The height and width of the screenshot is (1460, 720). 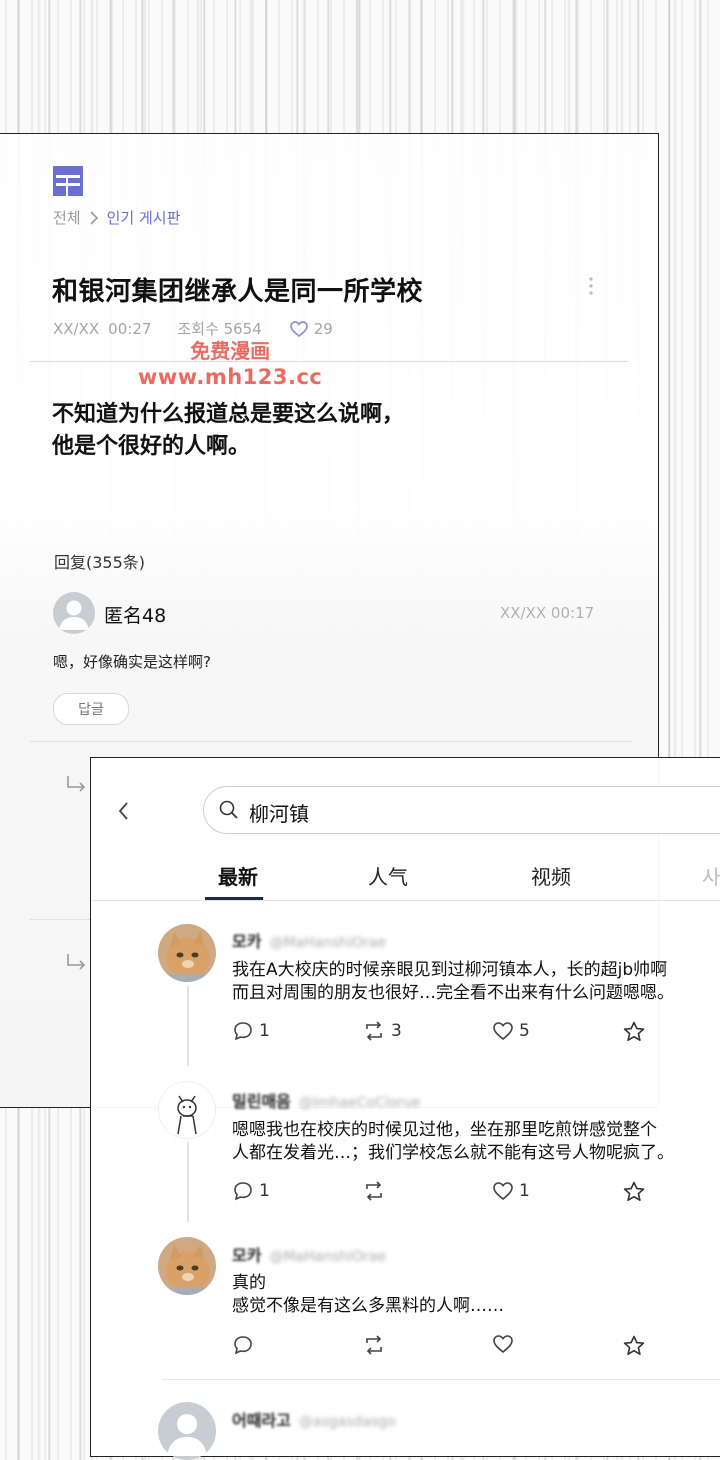 What do you see at coordinates (219, 329) in the screenshot?
I see `post-views: 조회수 5654` at bounding box center [219, 329].